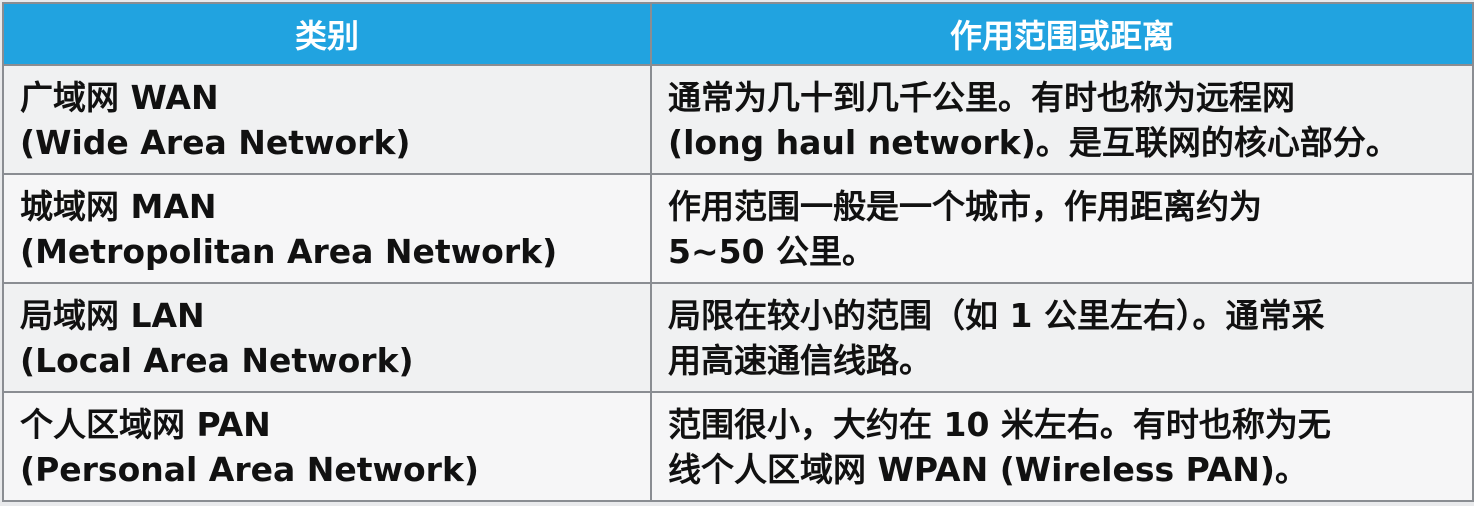 Image resolution: width=1474 pixels, height=506 pixels. I want to click on category-name: 局域网 LAN, so click(112, 315).